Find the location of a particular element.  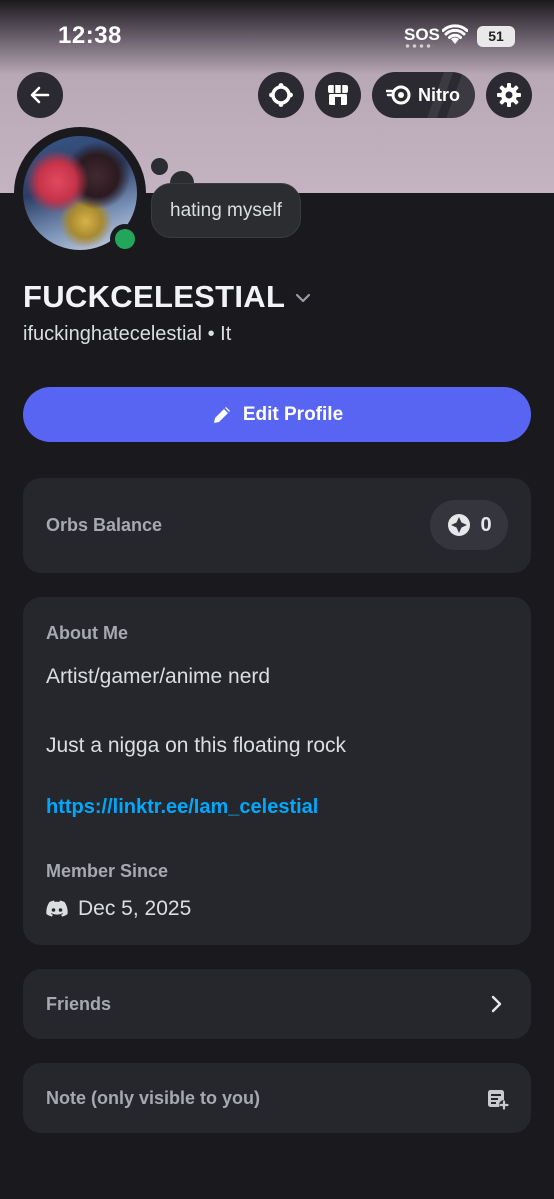

back-button is located at coordinates (40, 95).